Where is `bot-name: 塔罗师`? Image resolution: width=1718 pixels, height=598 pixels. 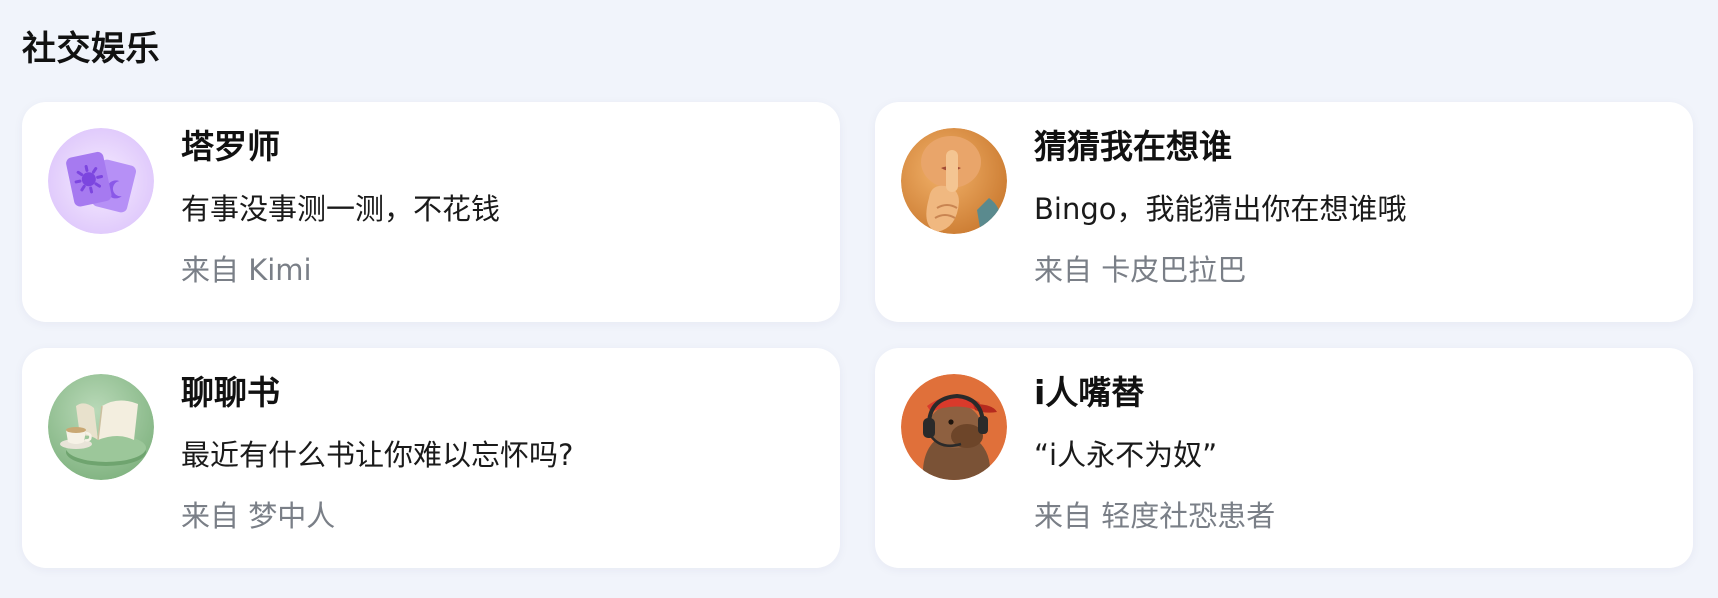
bot-name: 塔罗师 is located at coordinates (230, 146).